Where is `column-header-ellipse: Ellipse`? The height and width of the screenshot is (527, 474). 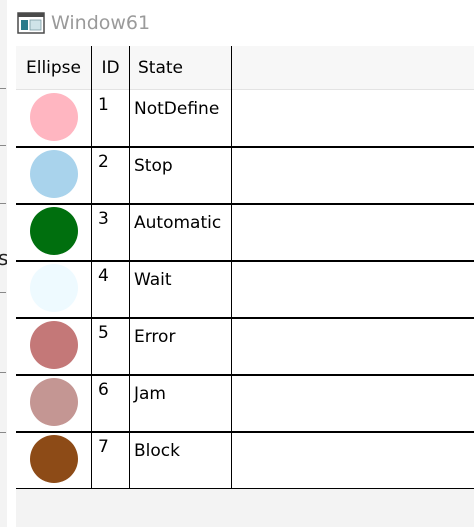 column-header-ellipse: Ellipse is located at coordinates (53, 67).